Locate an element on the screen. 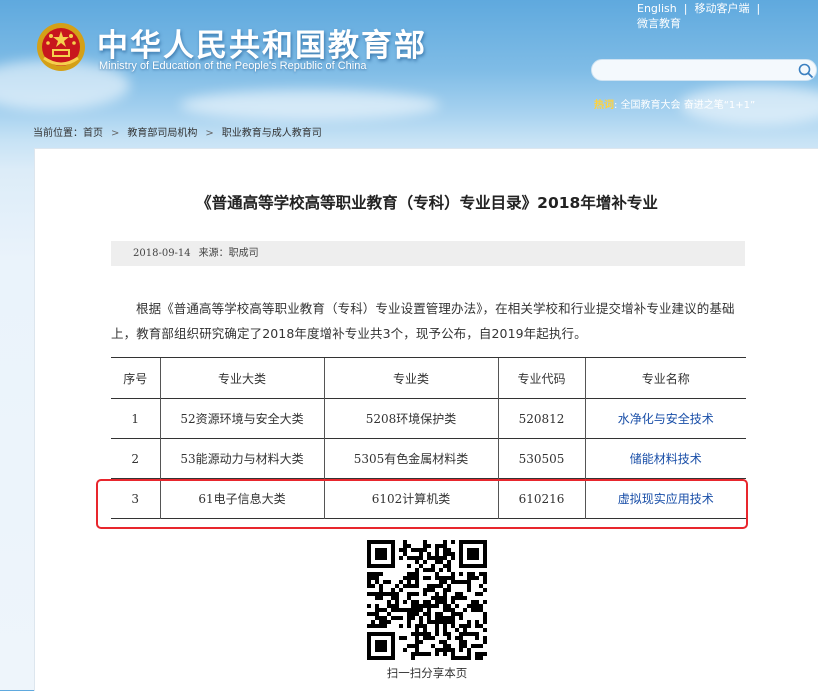  breadcrumb: 当前位置：首页 > 教育部司局机构 > 职业教育与成人教育司 is located at coordinates (177, 131).